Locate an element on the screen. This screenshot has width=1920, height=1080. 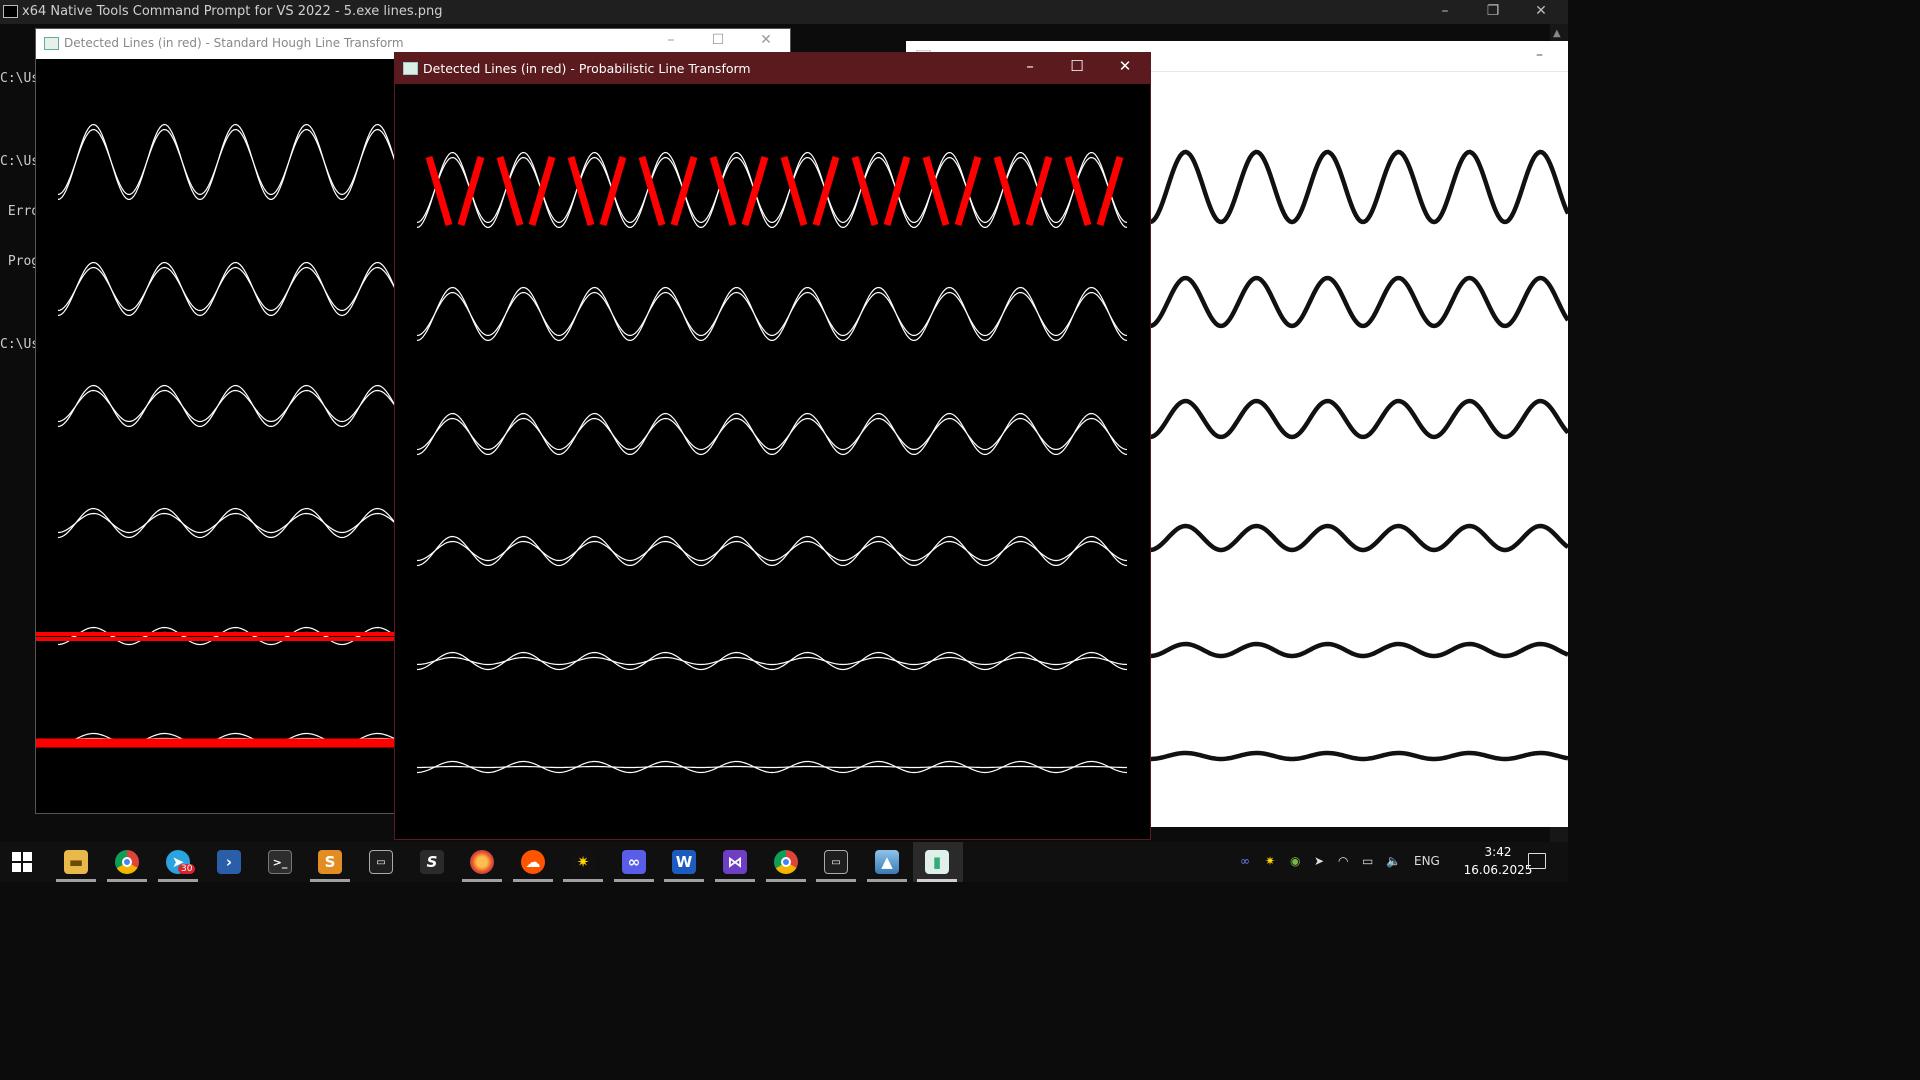
link-tray-icon: ∞ is located at coordinates (1245, 861).